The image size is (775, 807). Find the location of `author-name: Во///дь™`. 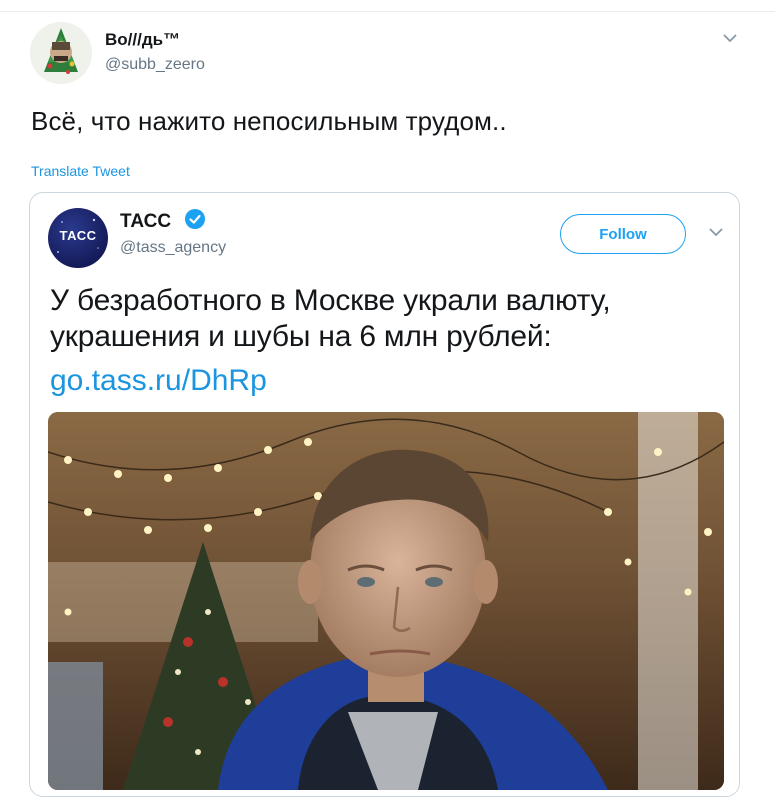

author-name: Во///дь™ is located at coordinates (142, 40).